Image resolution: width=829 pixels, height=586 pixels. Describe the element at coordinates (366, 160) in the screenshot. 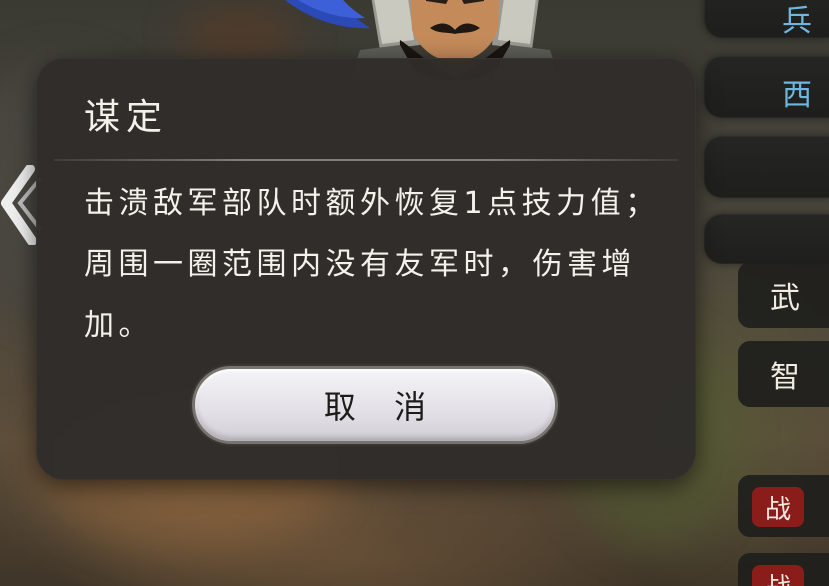

I see `dialog-divider` at that location.